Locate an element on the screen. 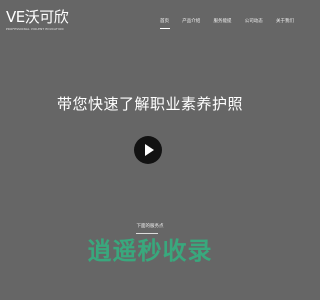 This screenshot has width=320, height=300. logo: VE沃可欣 PROFESSIONAL VIOLENT EDUCATION is located at coordinates (41, 22).